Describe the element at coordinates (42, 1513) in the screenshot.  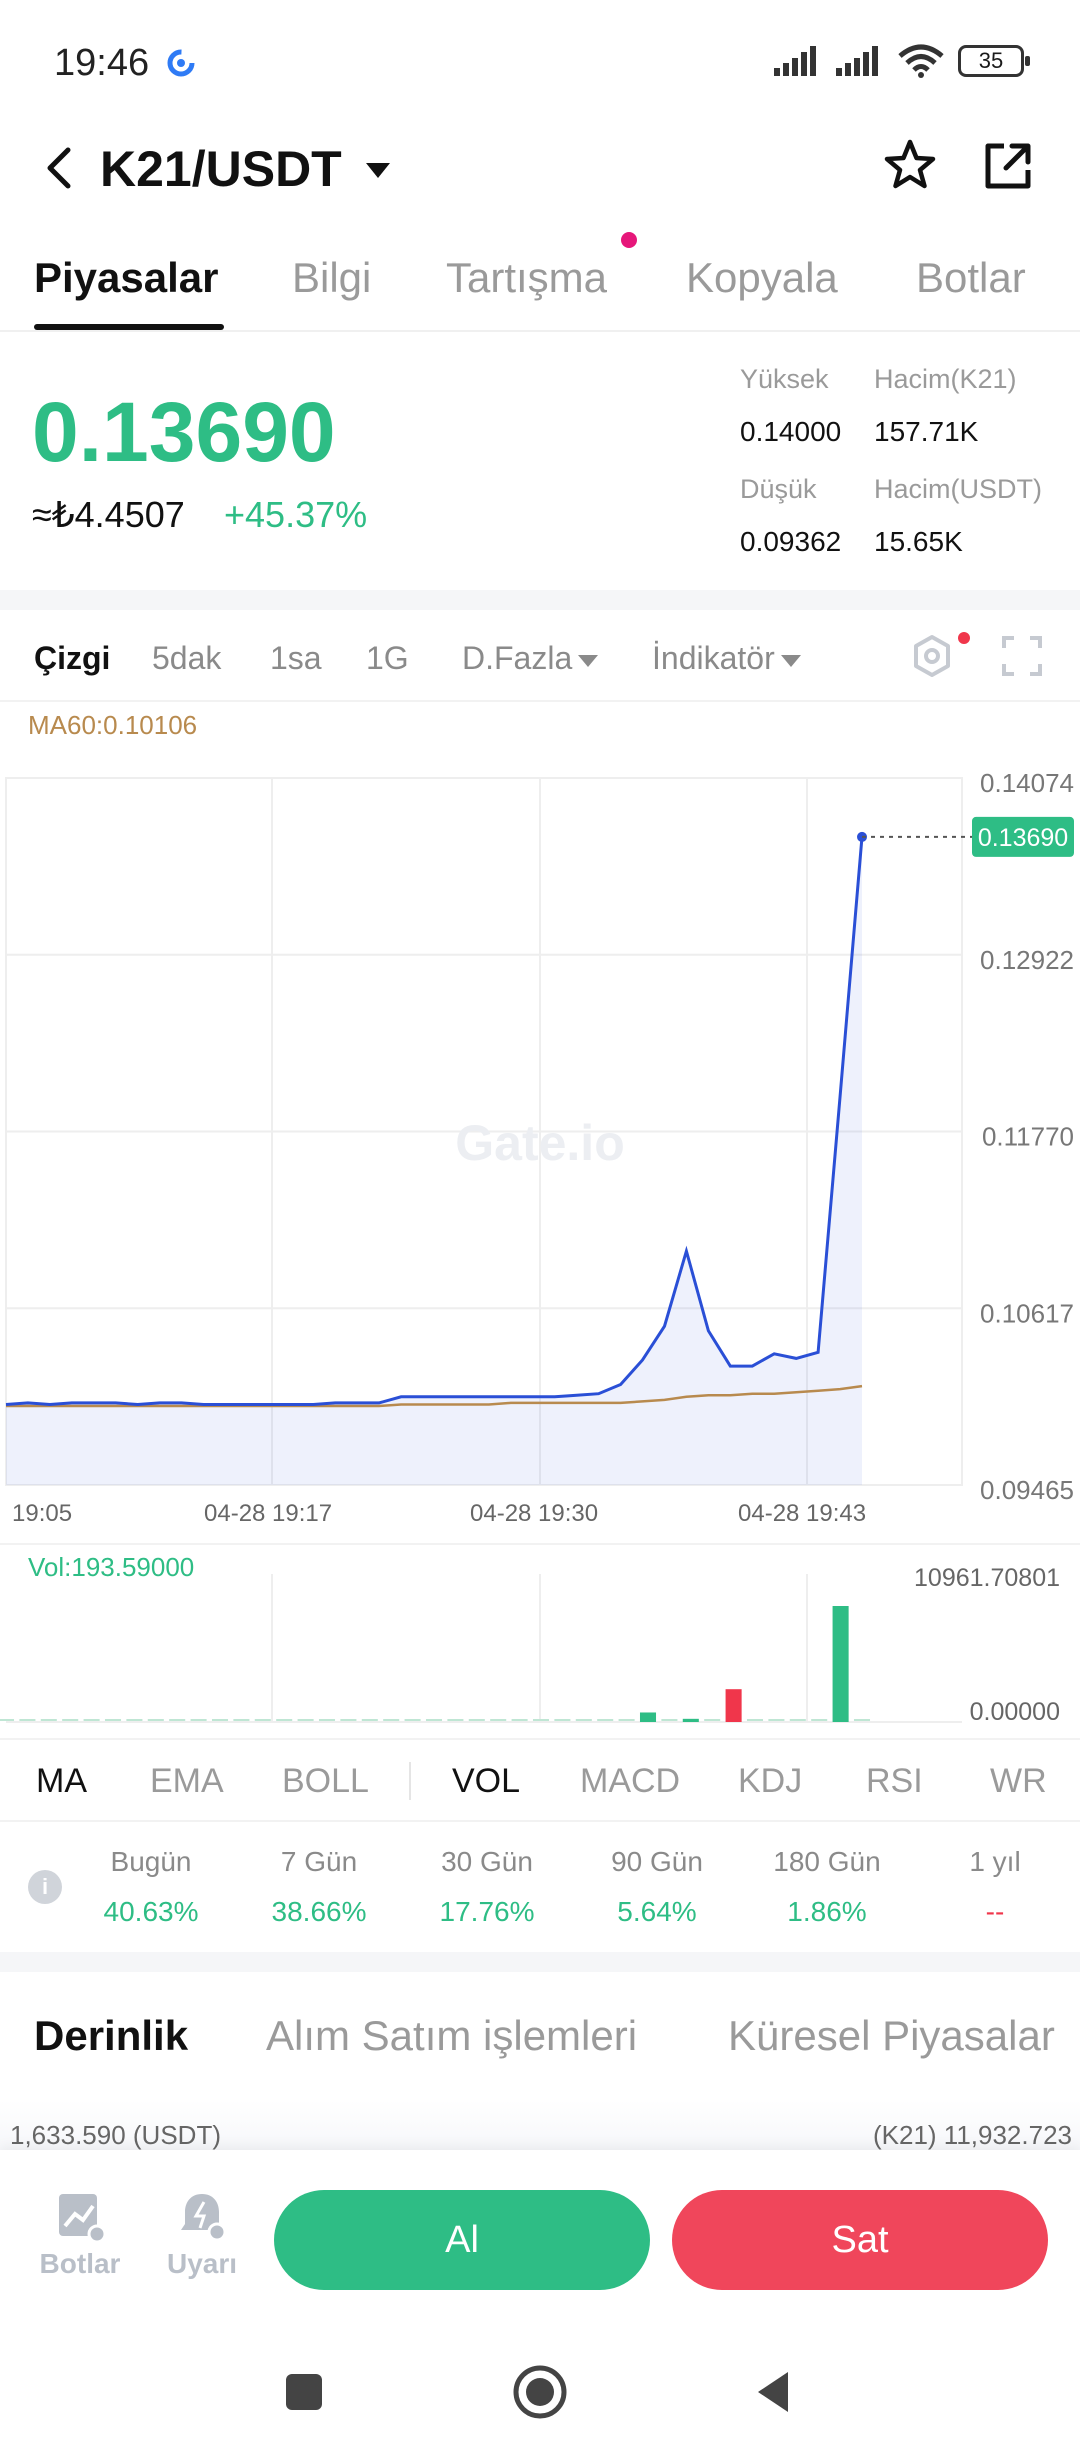
I see `x-tick-label: 19:05` at that location.